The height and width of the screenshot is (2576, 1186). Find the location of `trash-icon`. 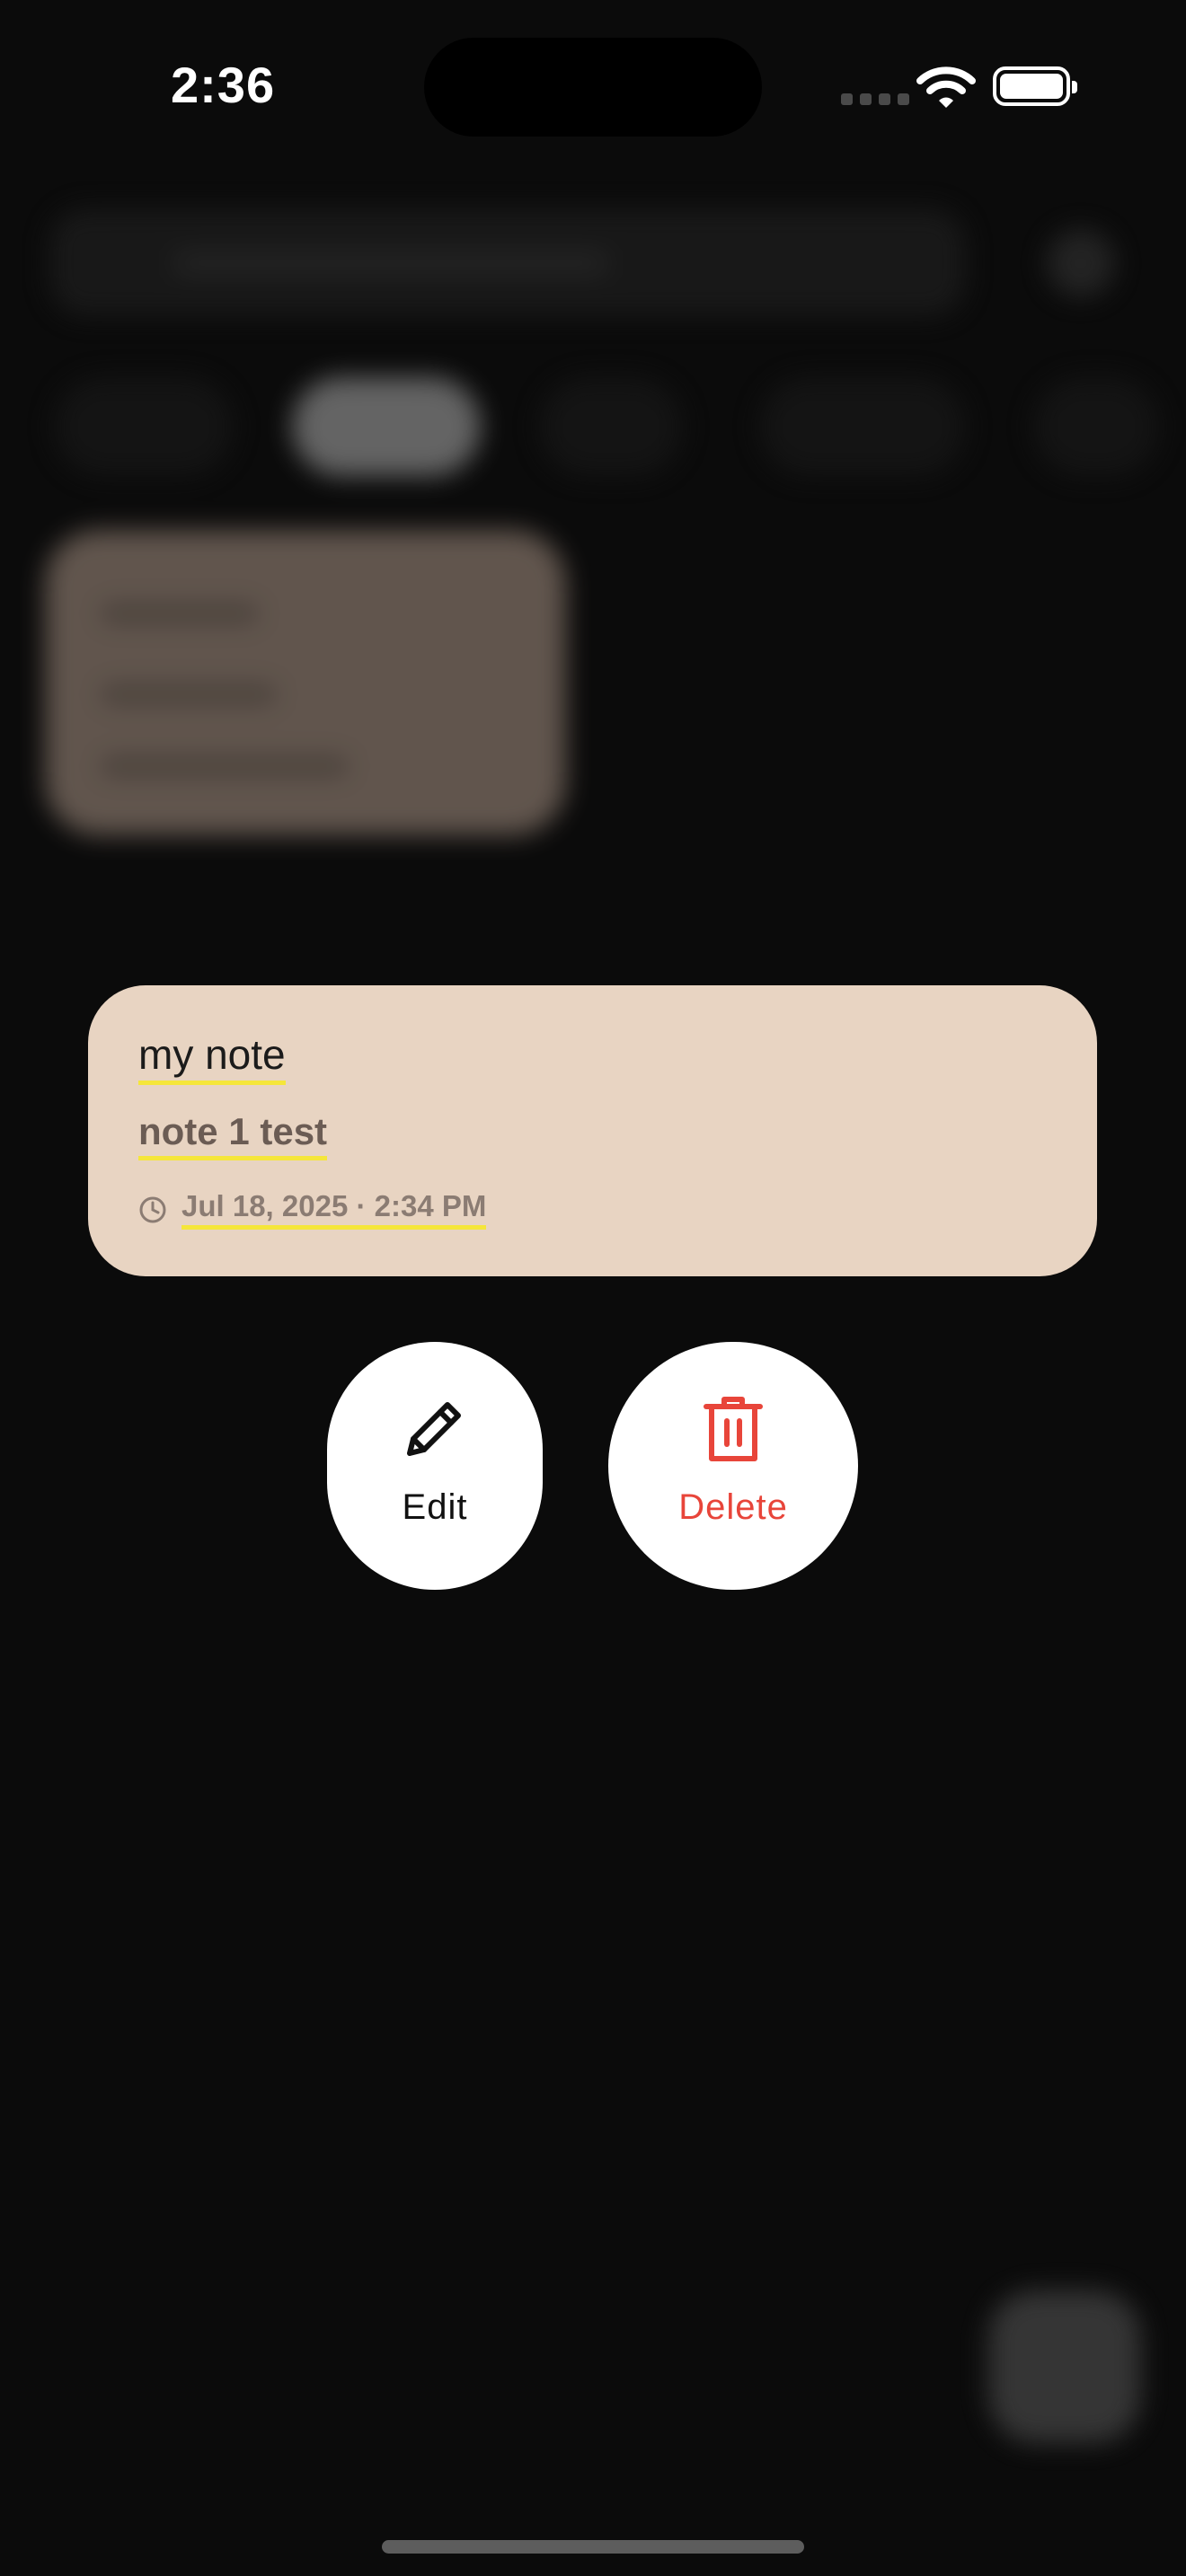

trash-icon is located at coordinates (733, 1429).